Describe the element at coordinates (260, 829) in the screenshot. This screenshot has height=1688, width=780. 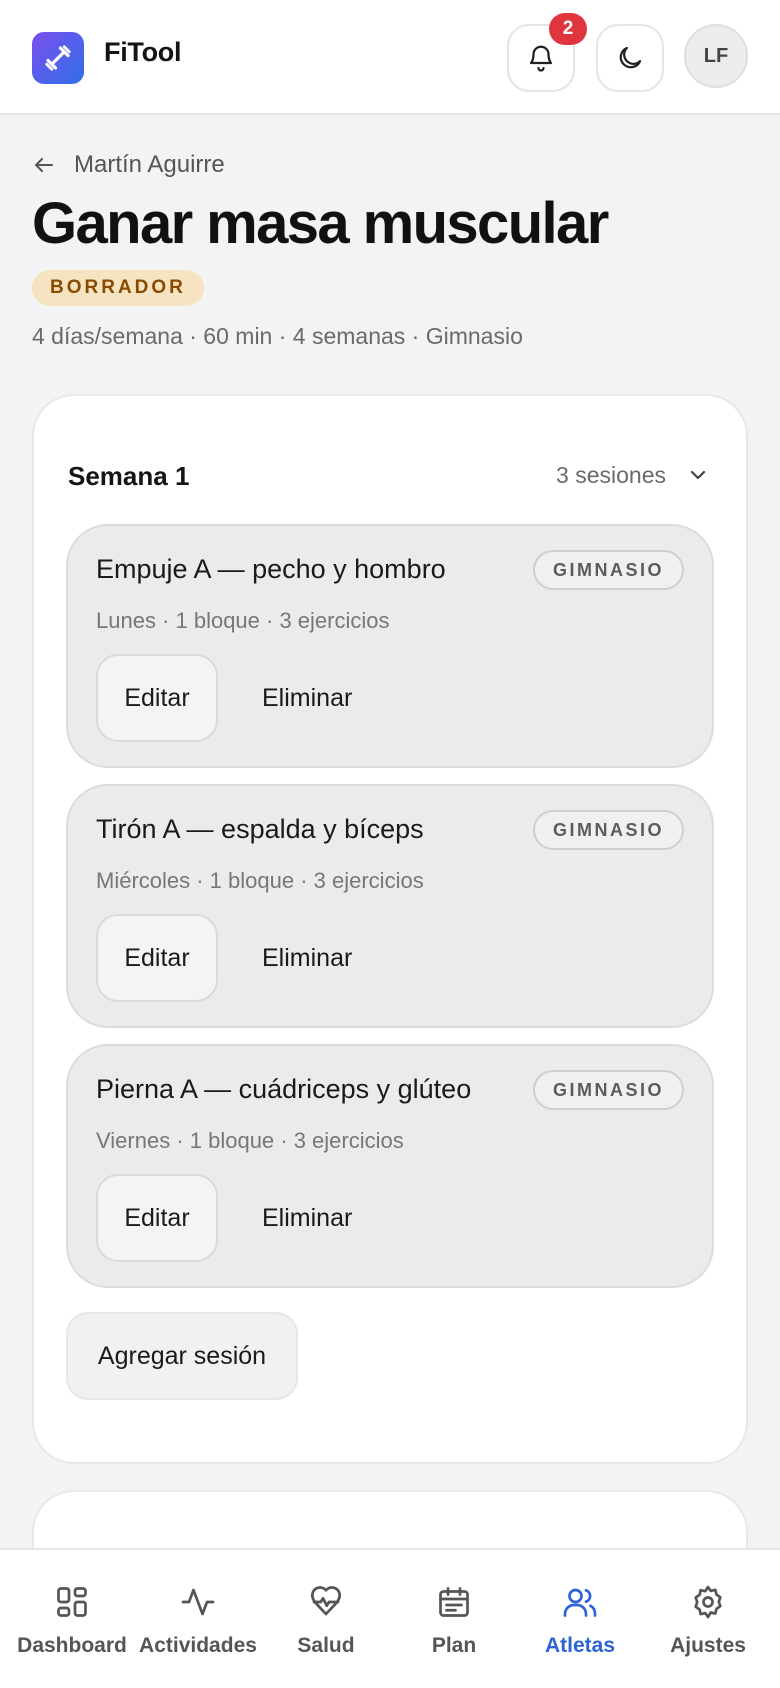
I see `session-name: Tirón A — espalda y bíceps` at that location.